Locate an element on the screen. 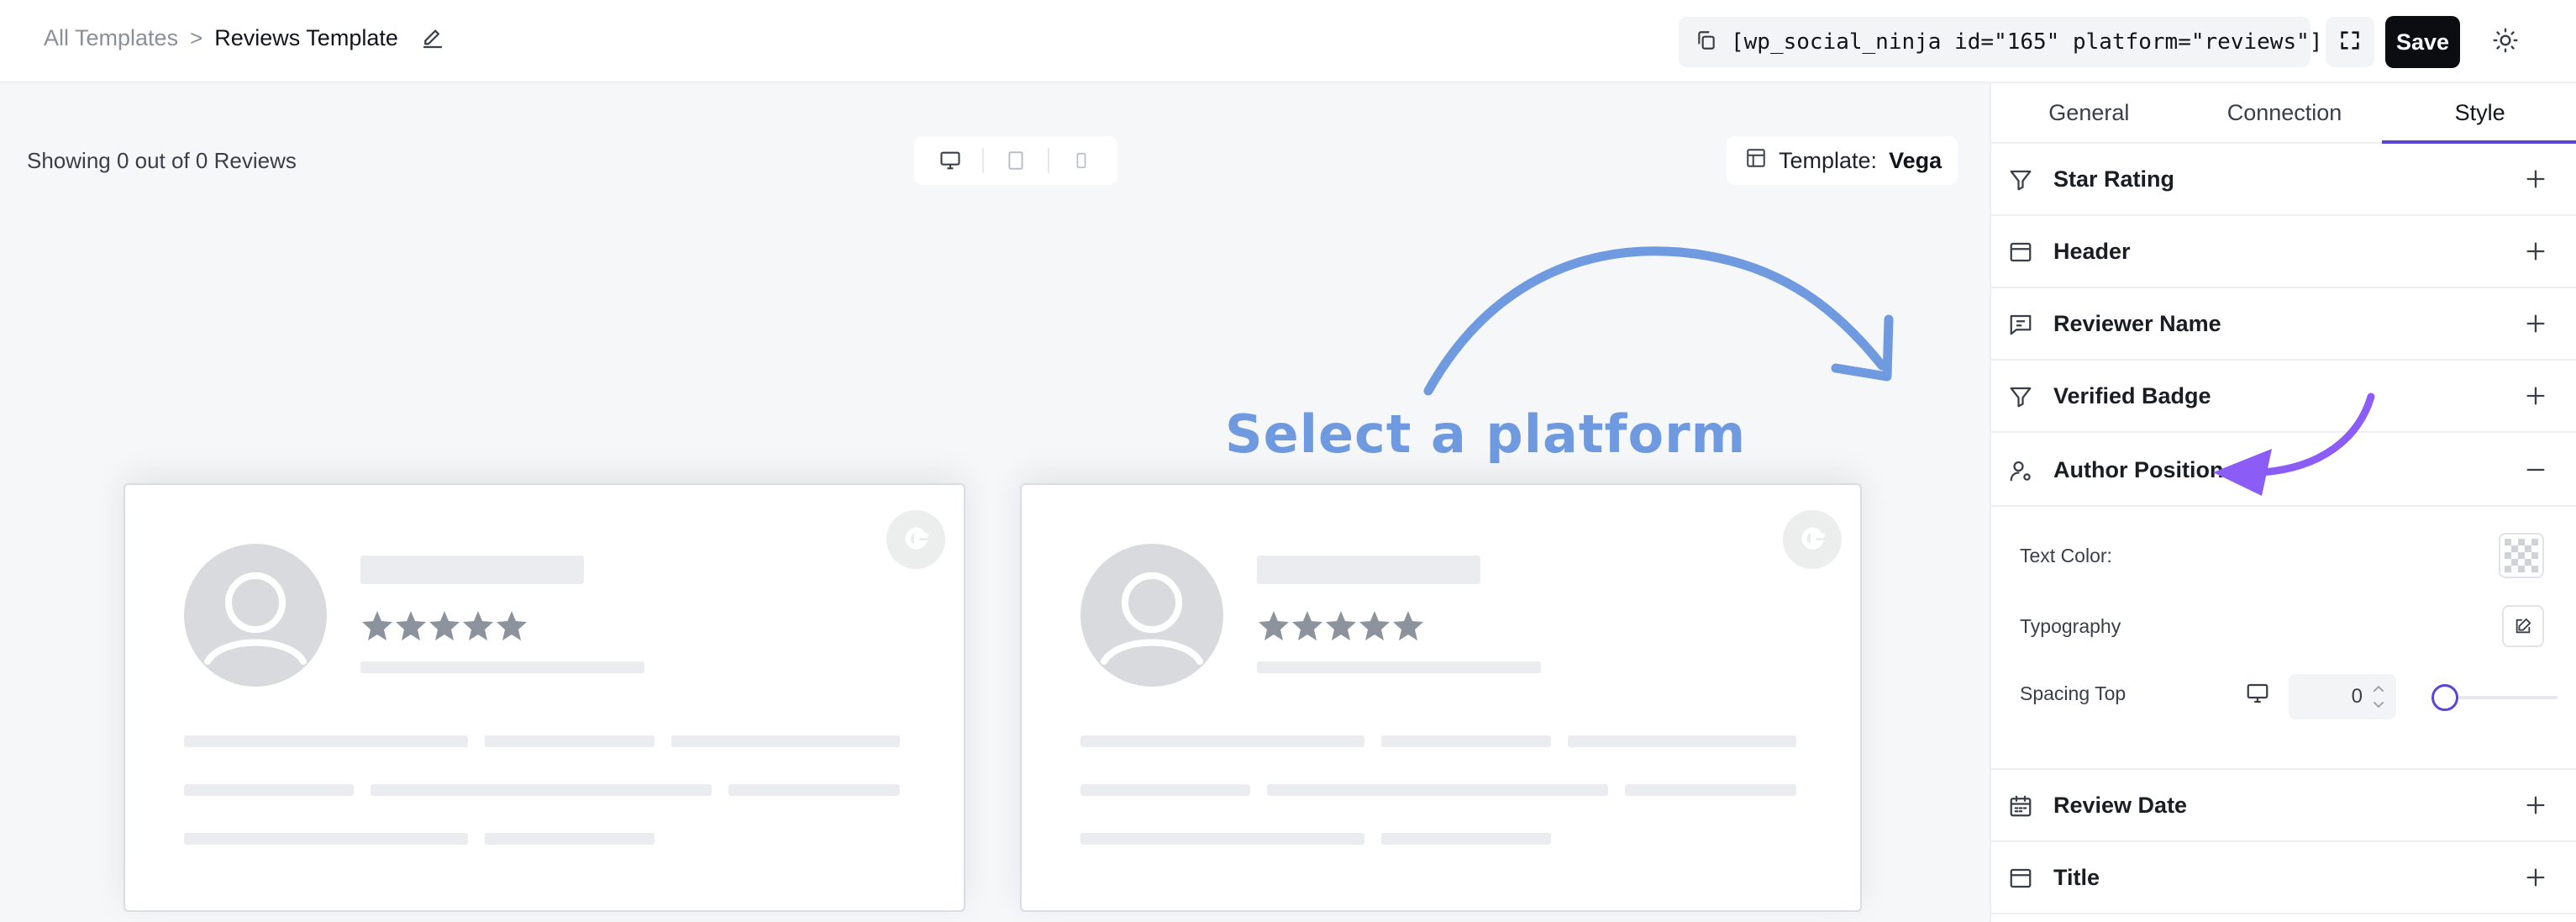  device-preview-switcher is located at coordinates (1015, 160).